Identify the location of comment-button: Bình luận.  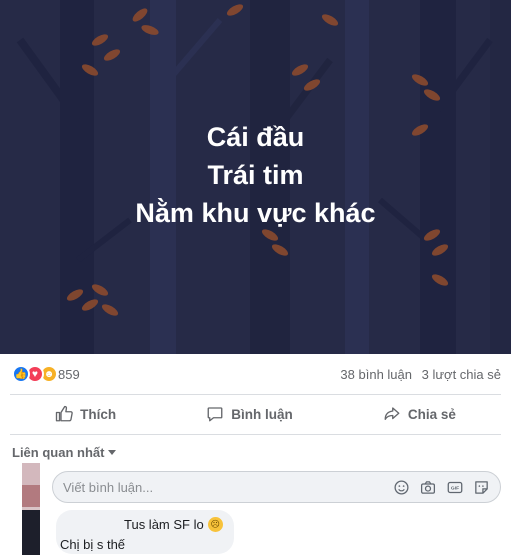
(249, 414).